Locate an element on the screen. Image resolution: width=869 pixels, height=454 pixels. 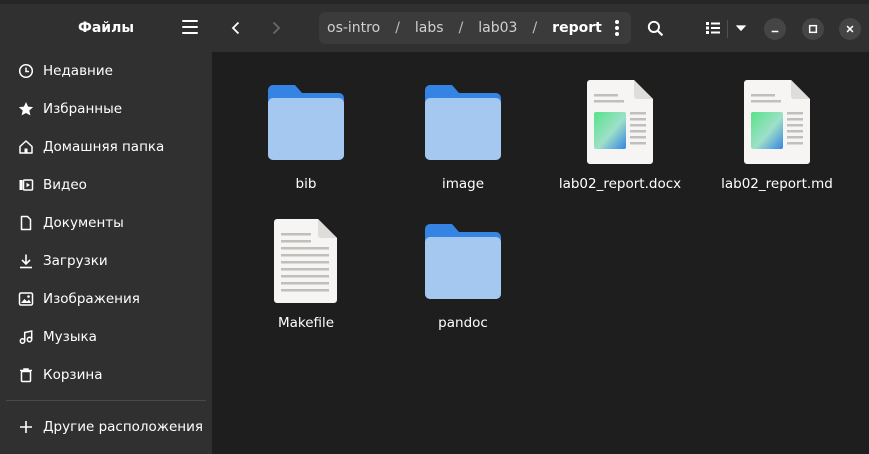
breadcrumb: os-intro / labs / lab03 / report is located at coordinates (475, 28).